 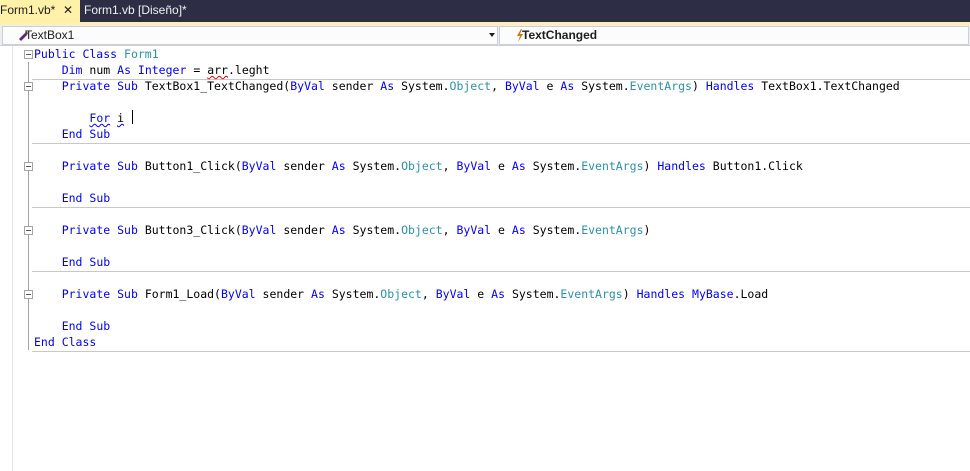 What do you see at coordinates (830, 86) in the screenshot?
I see `identifier: TextBox1.TextChanged` at bounding box center [830, 86].